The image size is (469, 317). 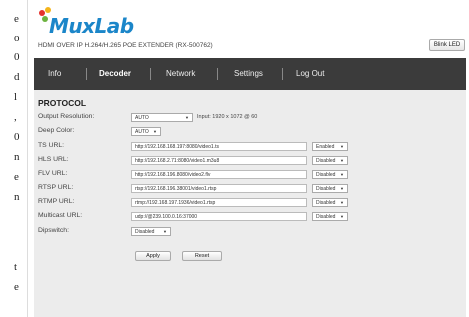 What do you see at coordinates (60, 215) in the screenshot?
I see `multicast-url-label: Multicast URL:` at bounding box center [60, 215].